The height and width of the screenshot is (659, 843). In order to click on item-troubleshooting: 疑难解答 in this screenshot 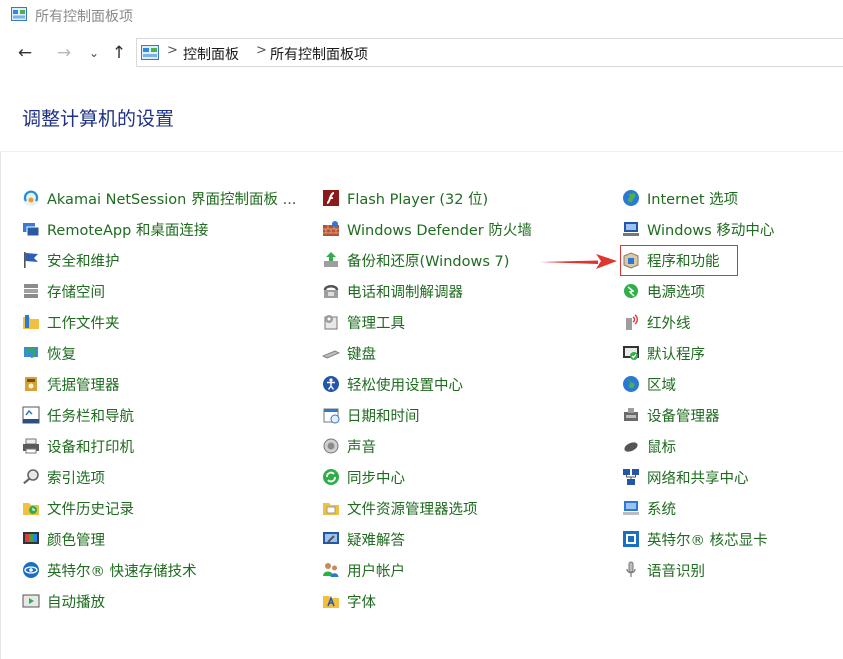, I will do `click(363, 539)`.